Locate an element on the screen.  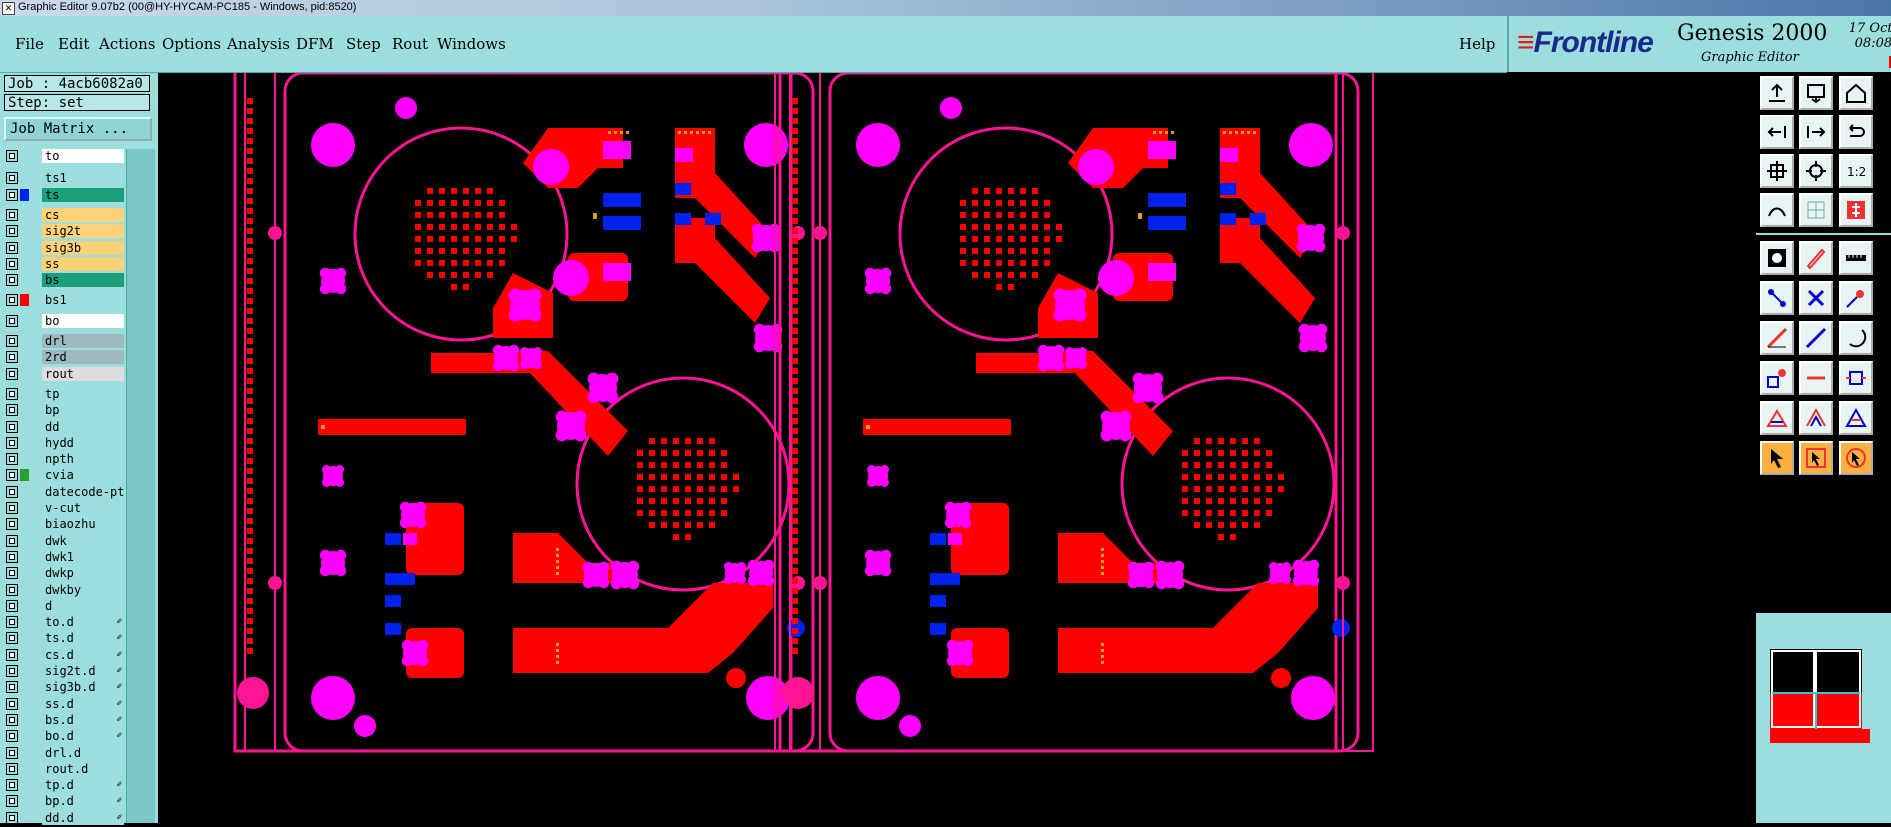
layer-name: sig2t is located at coordinates (83, 231).